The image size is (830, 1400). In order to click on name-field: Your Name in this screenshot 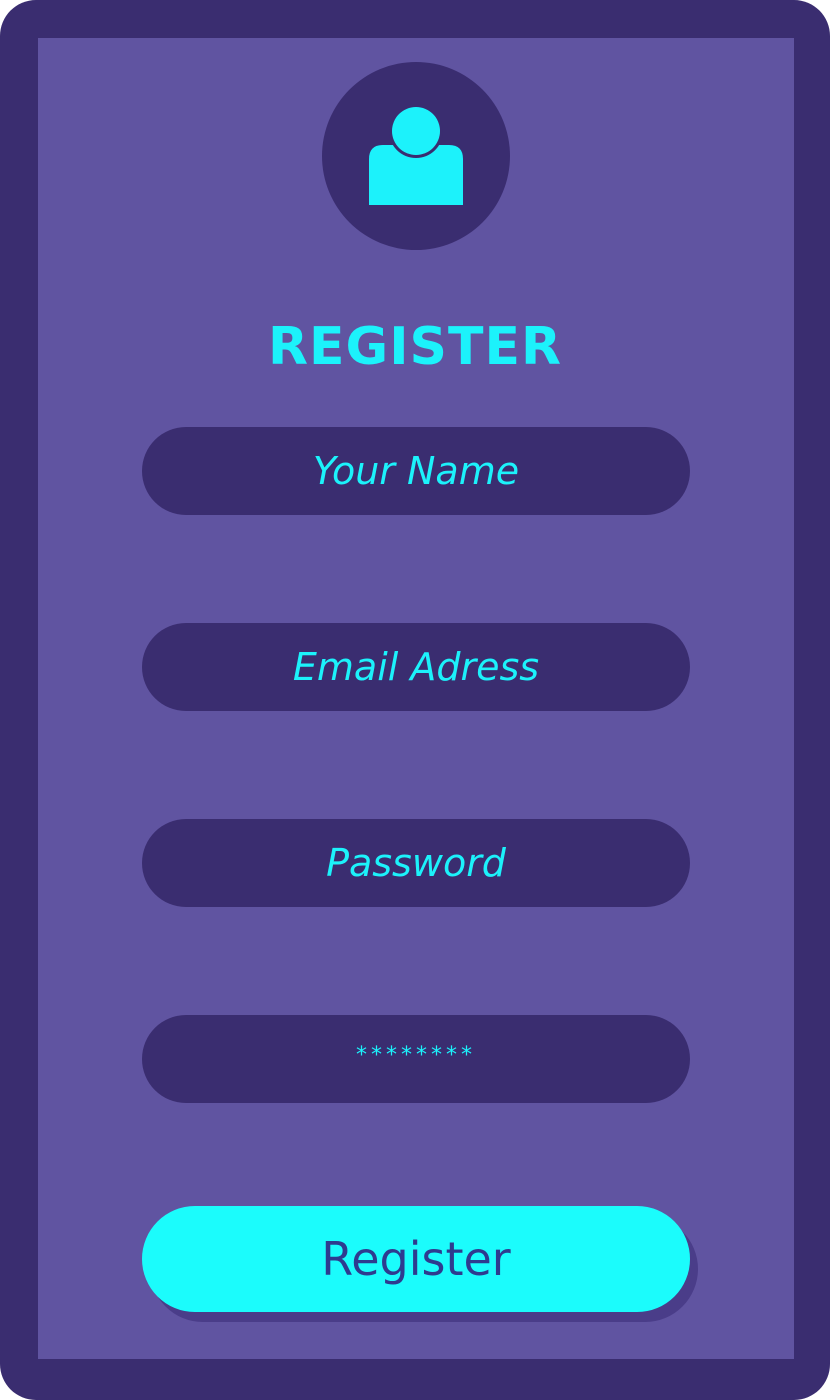, I will do `click(416, 471)`.